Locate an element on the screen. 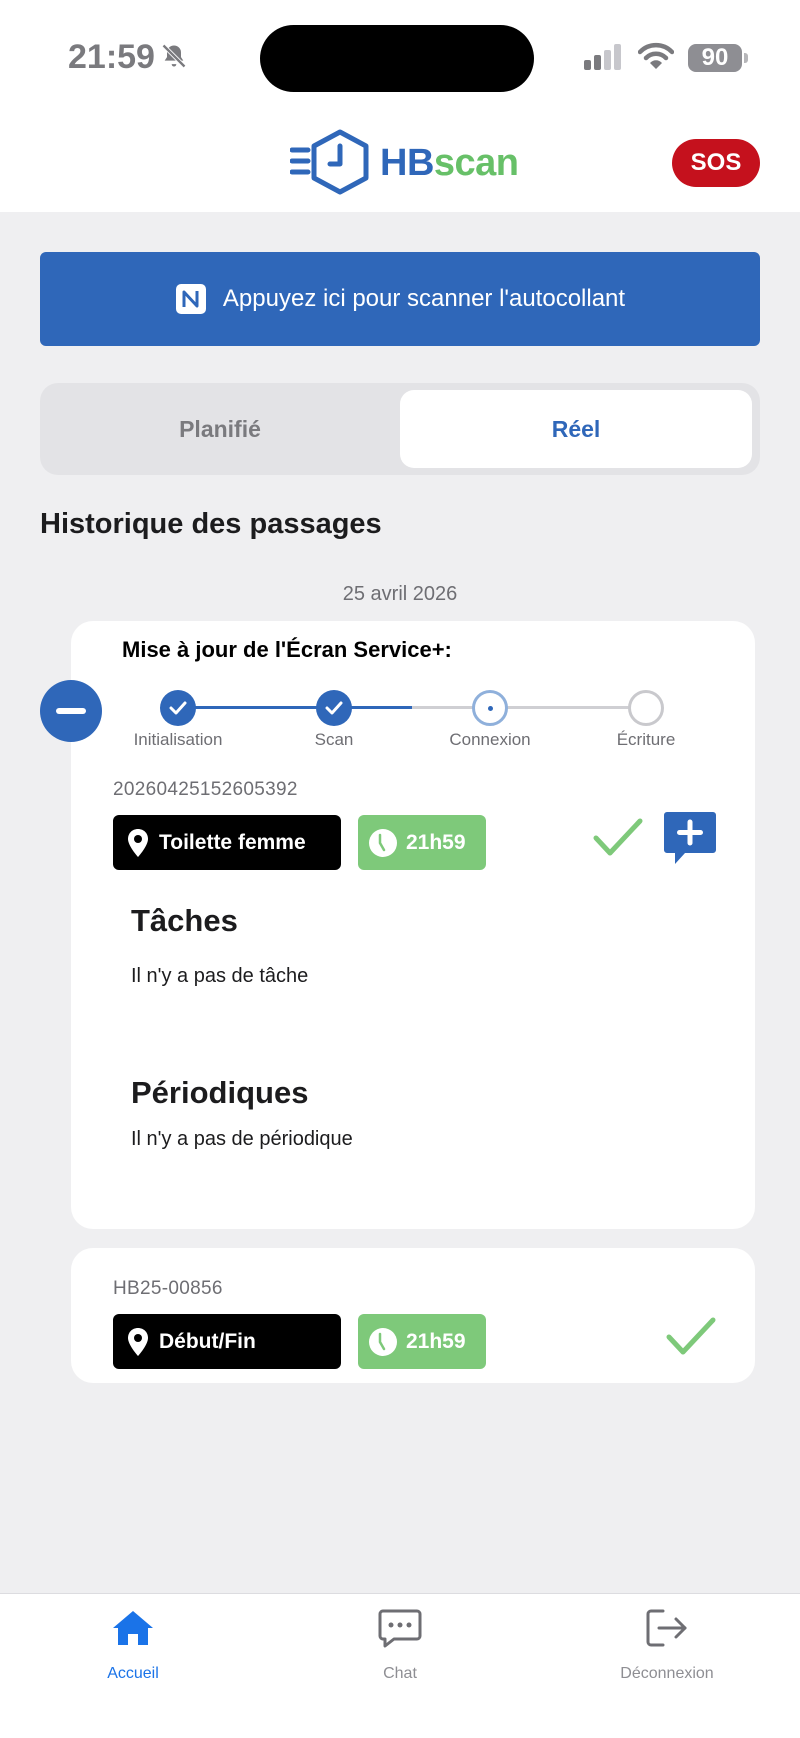 The image size is (800, 1738). wifi-icon is located at coordinates (656, 58).